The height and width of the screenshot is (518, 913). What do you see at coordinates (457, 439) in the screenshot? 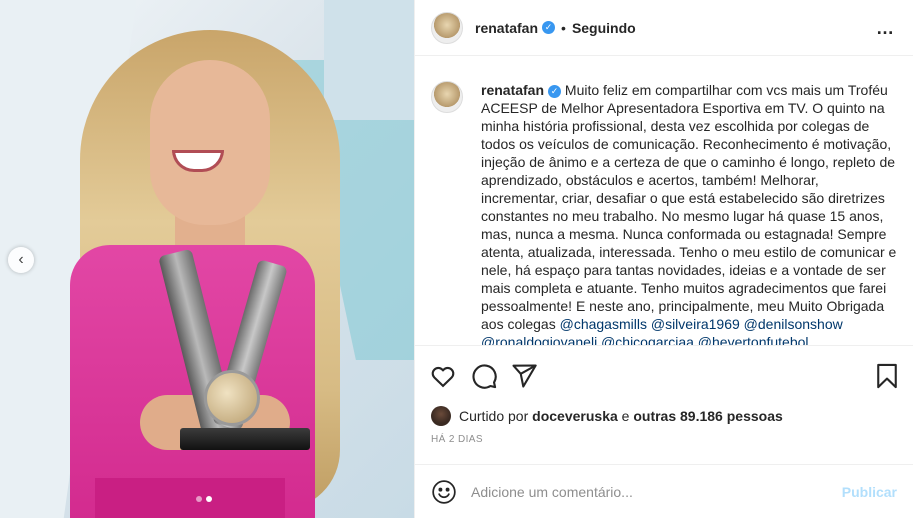
I see `post-timestamp: HÁ 2 DIAS` at bounding box center [457, 439].